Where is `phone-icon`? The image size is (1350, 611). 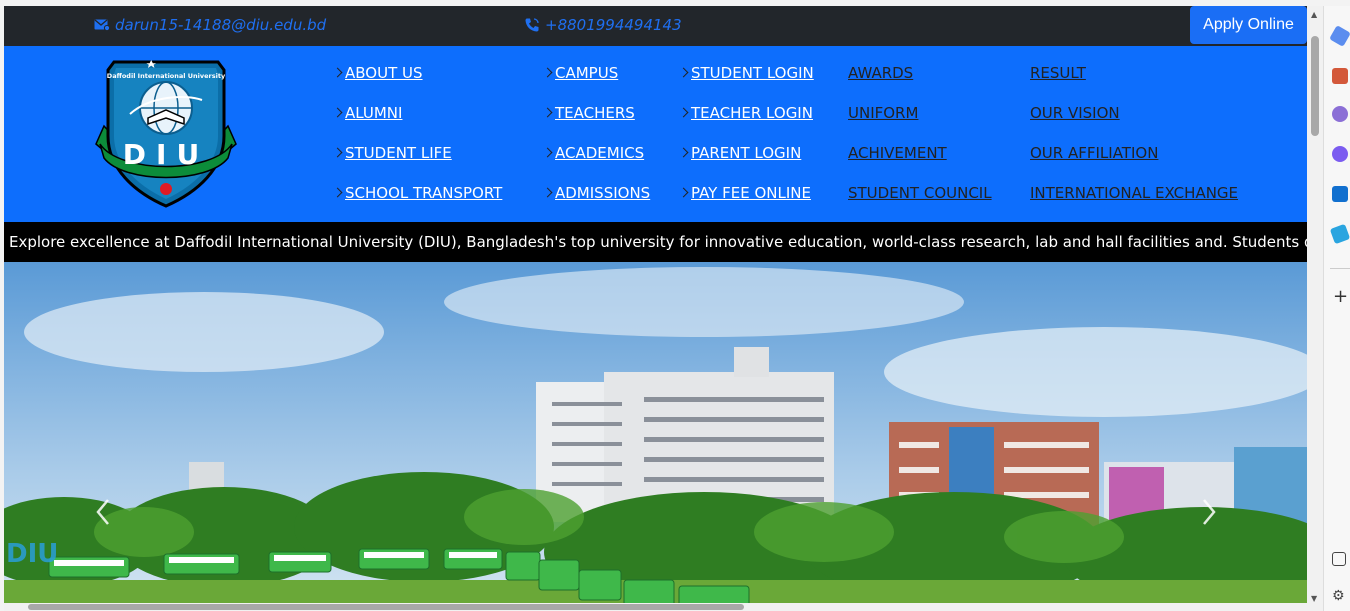 phone-icon is located at coordinates (532, 25).